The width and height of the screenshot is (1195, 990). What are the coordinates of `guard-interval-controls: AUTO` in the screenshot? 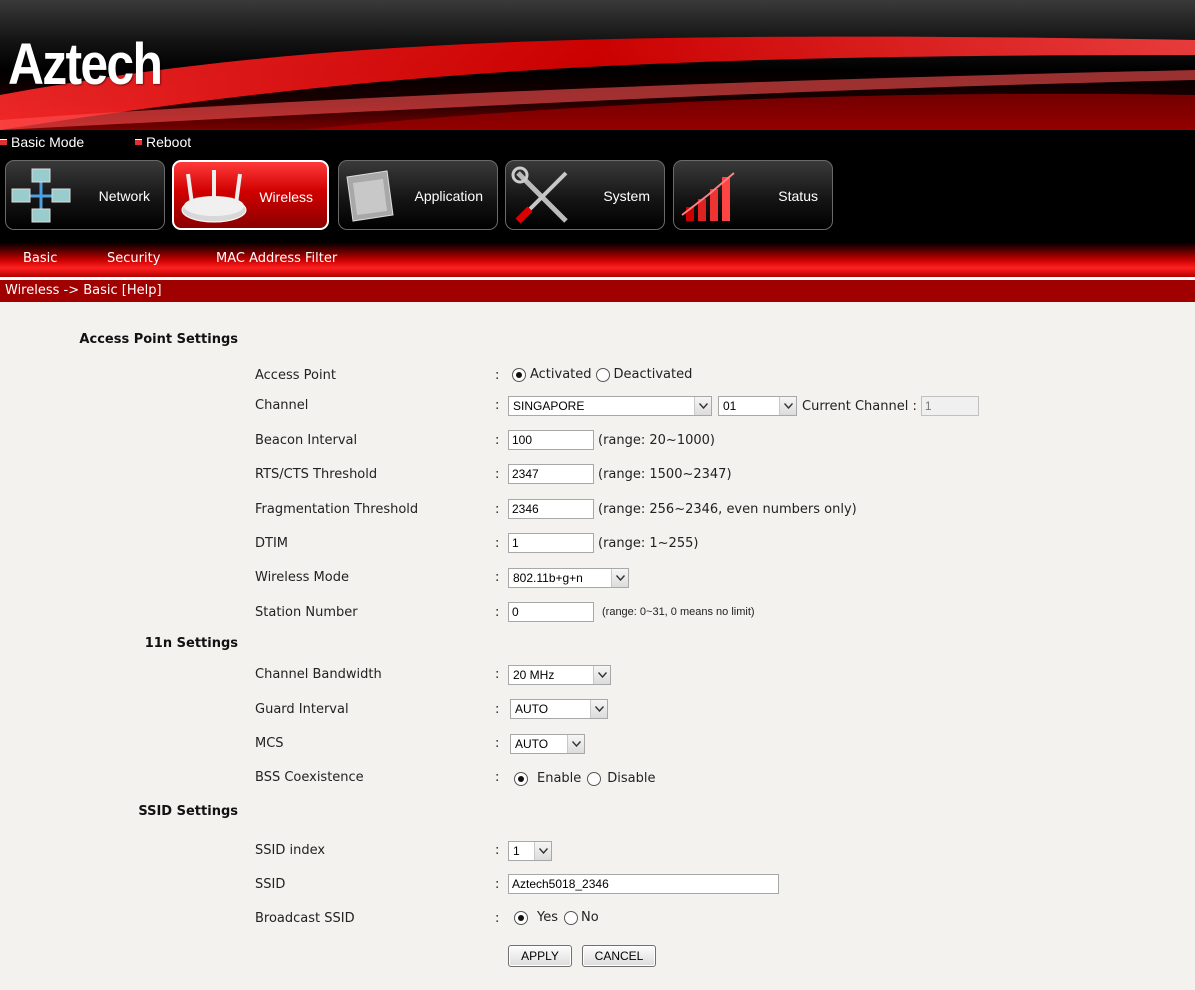 It's located at (559, 709).